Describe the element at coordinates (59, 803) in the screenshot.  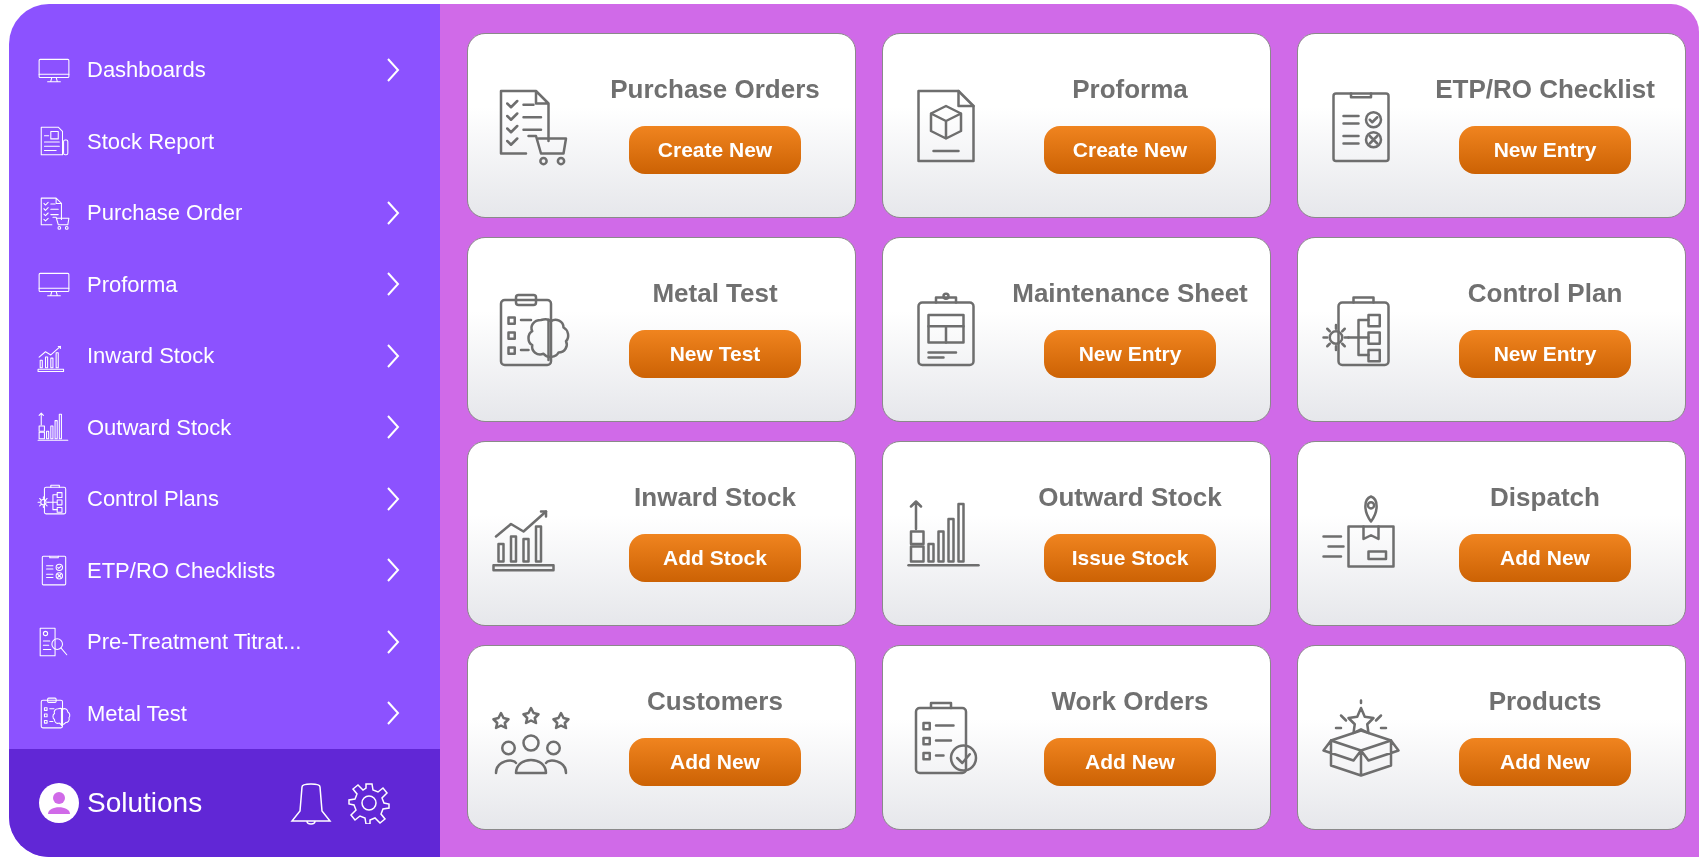
I see `avatar-icon` at that location.